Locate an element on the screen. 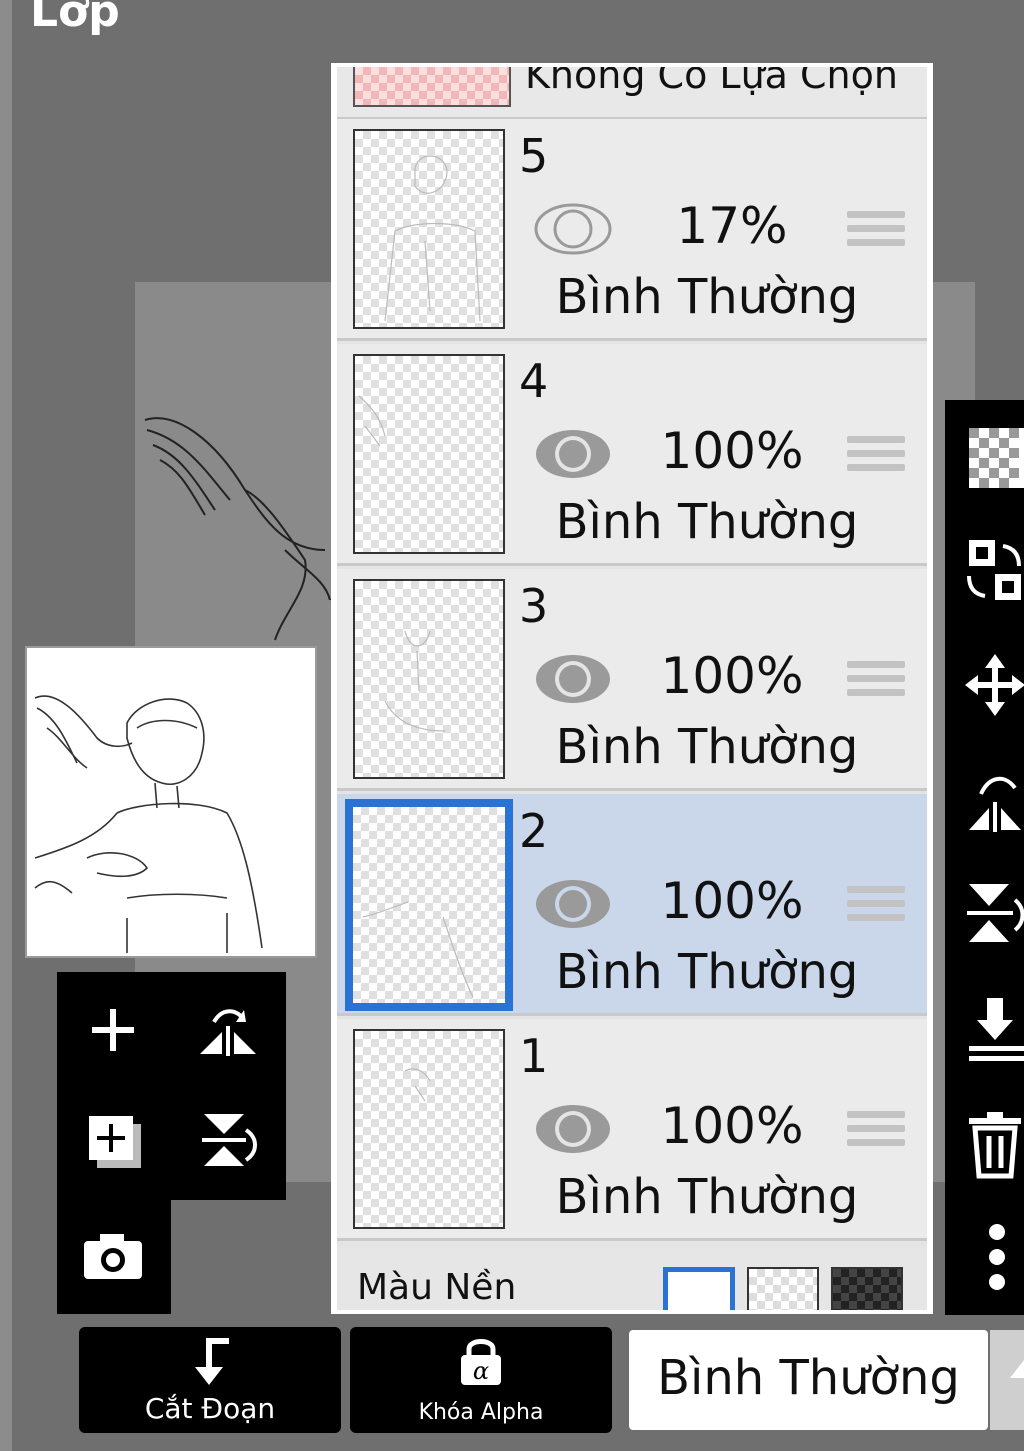  more-icon is located at coordinates (997, 1259).